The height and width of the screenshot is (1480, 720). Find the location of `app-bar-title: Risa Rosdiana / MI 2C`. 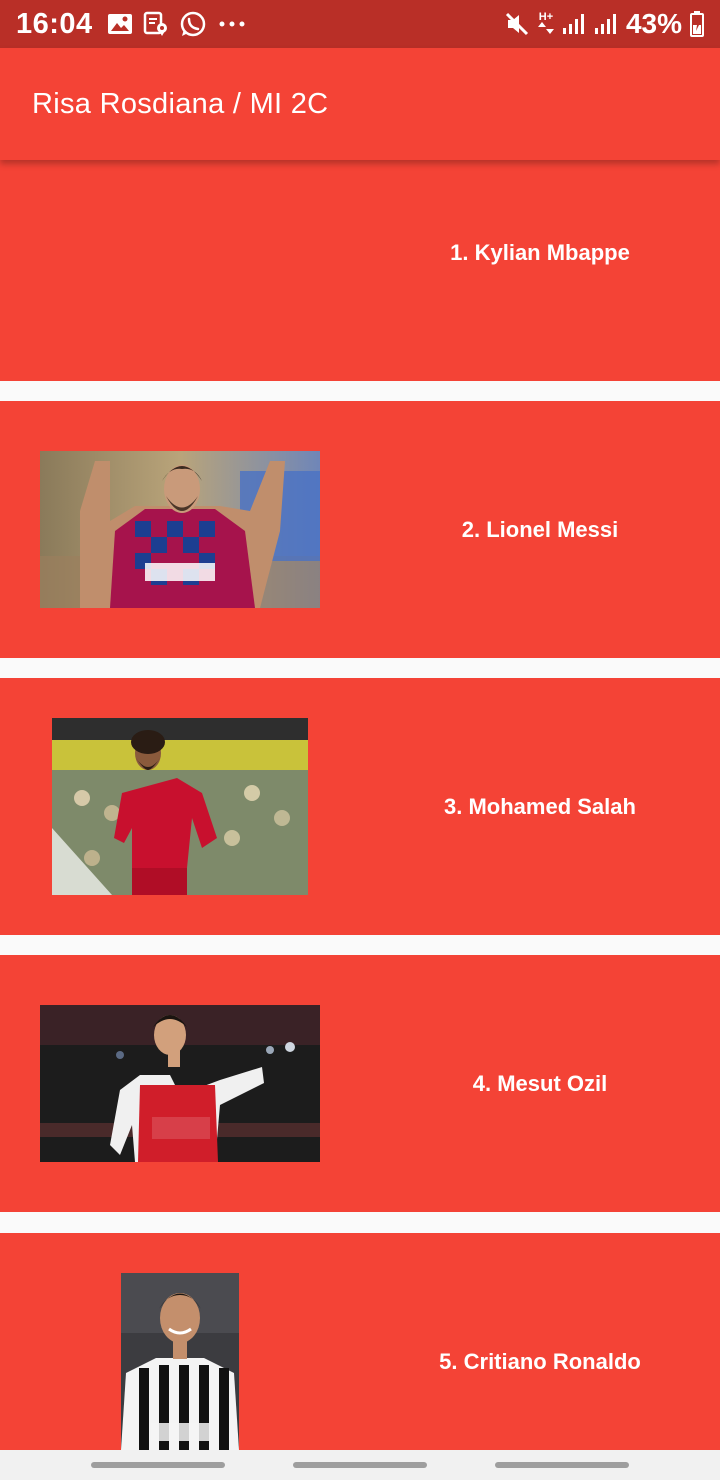

app-bar-title: Risa Rosdiana / MI 2C is located at coordinates (180, 103).